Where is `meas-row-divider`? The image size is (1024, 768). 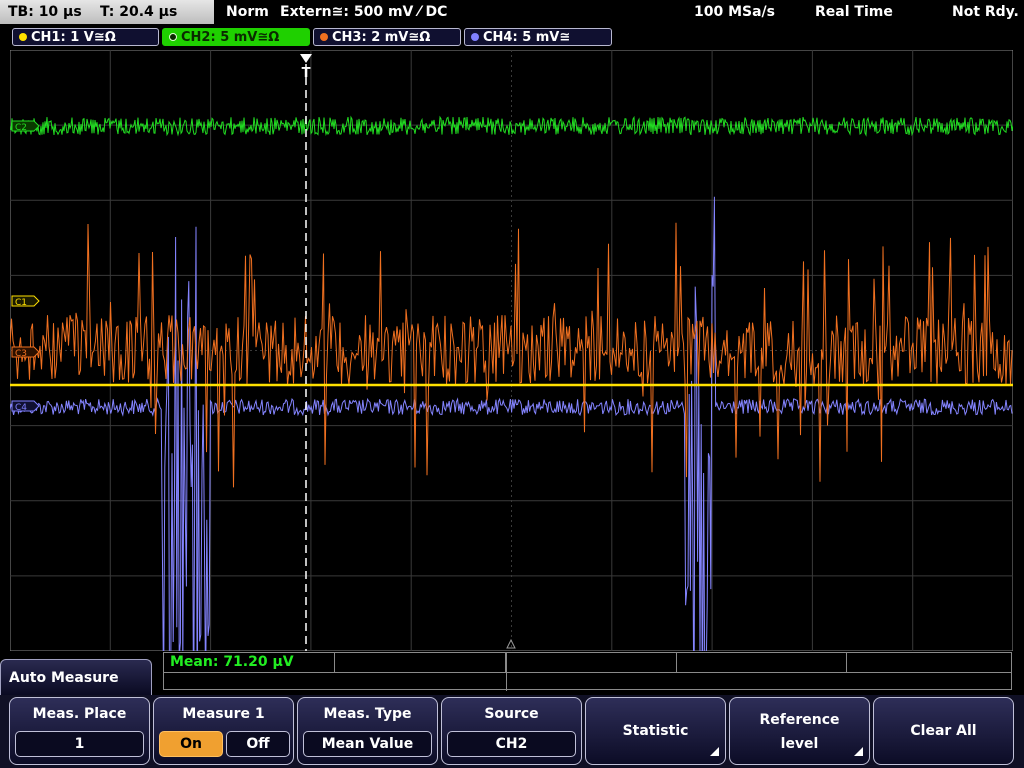
meas-row-divider is located at coordinates (587, 672).